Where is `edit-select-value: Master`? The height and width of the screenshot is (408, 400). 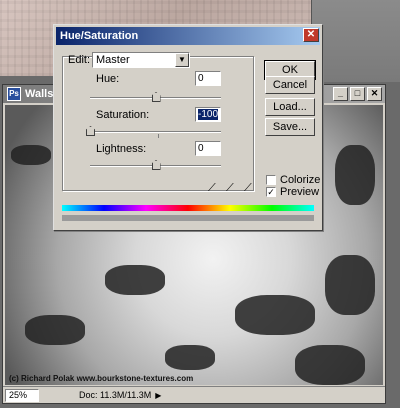
edit-select-value: Master is located at coordinates (113, 60).